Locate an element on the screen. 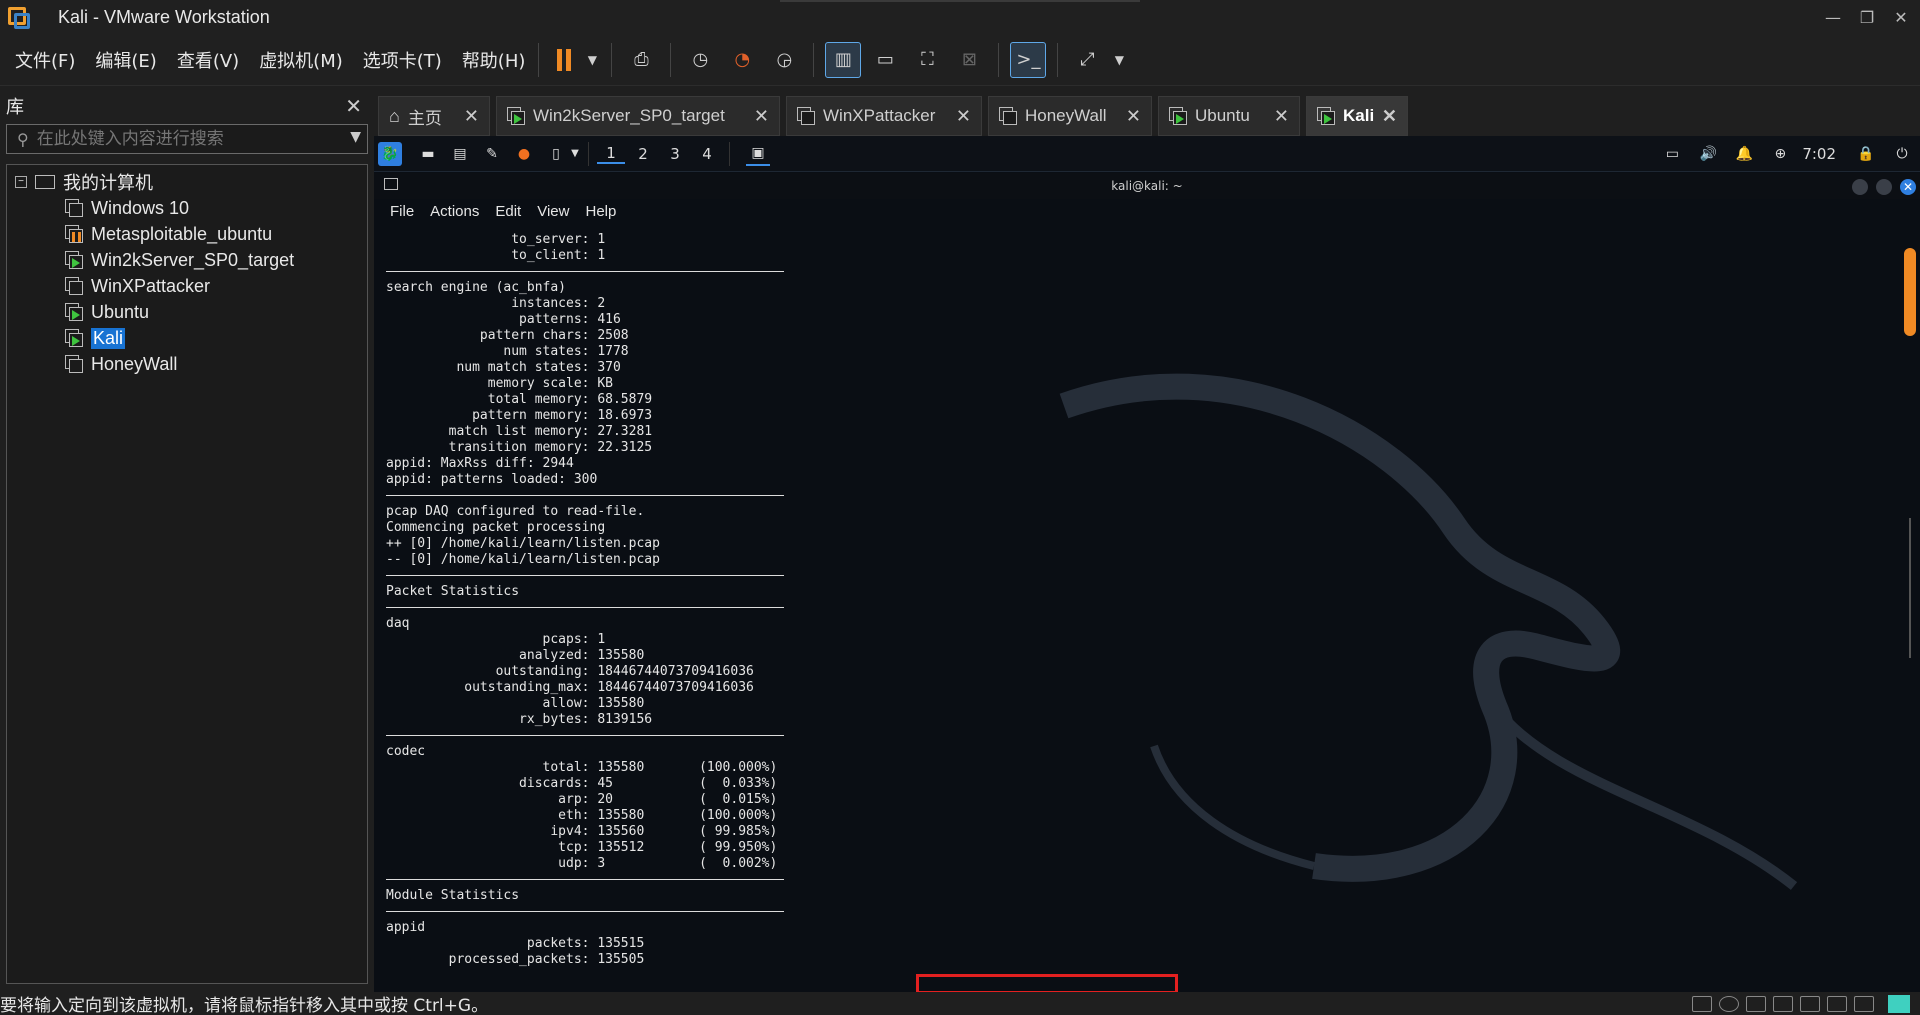 The image size is (1920, 1015). library-search-input is located at coordinates (186, 139).